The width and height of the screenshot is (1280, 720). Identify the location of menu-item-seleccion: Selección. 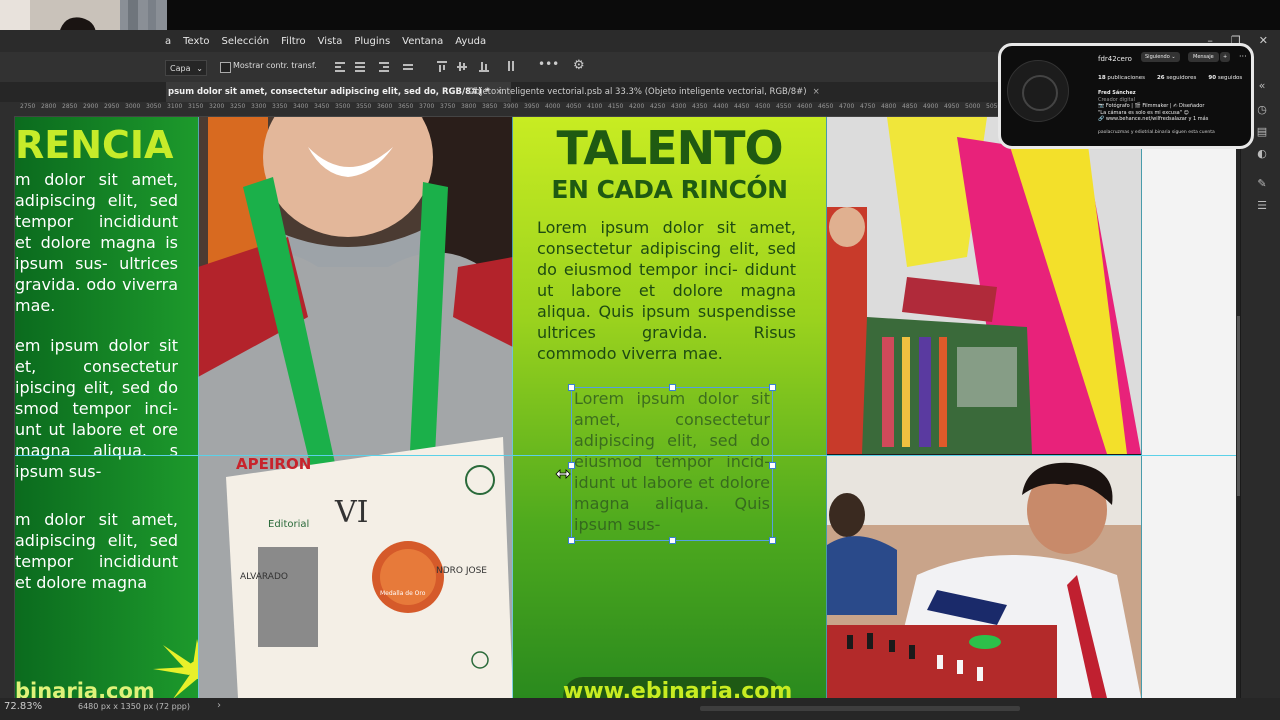
(245, 41).